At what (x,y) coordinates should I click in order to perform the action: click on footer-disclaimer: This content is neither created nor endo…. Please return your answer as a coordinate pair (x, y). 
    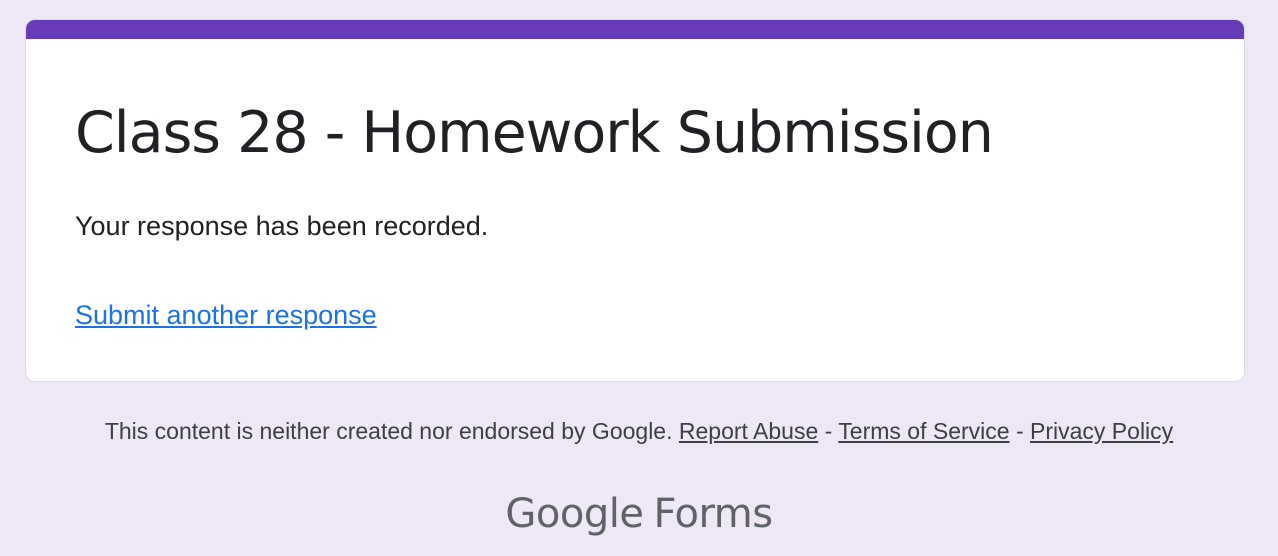
    Looking at the image, I should click on (639, 431).